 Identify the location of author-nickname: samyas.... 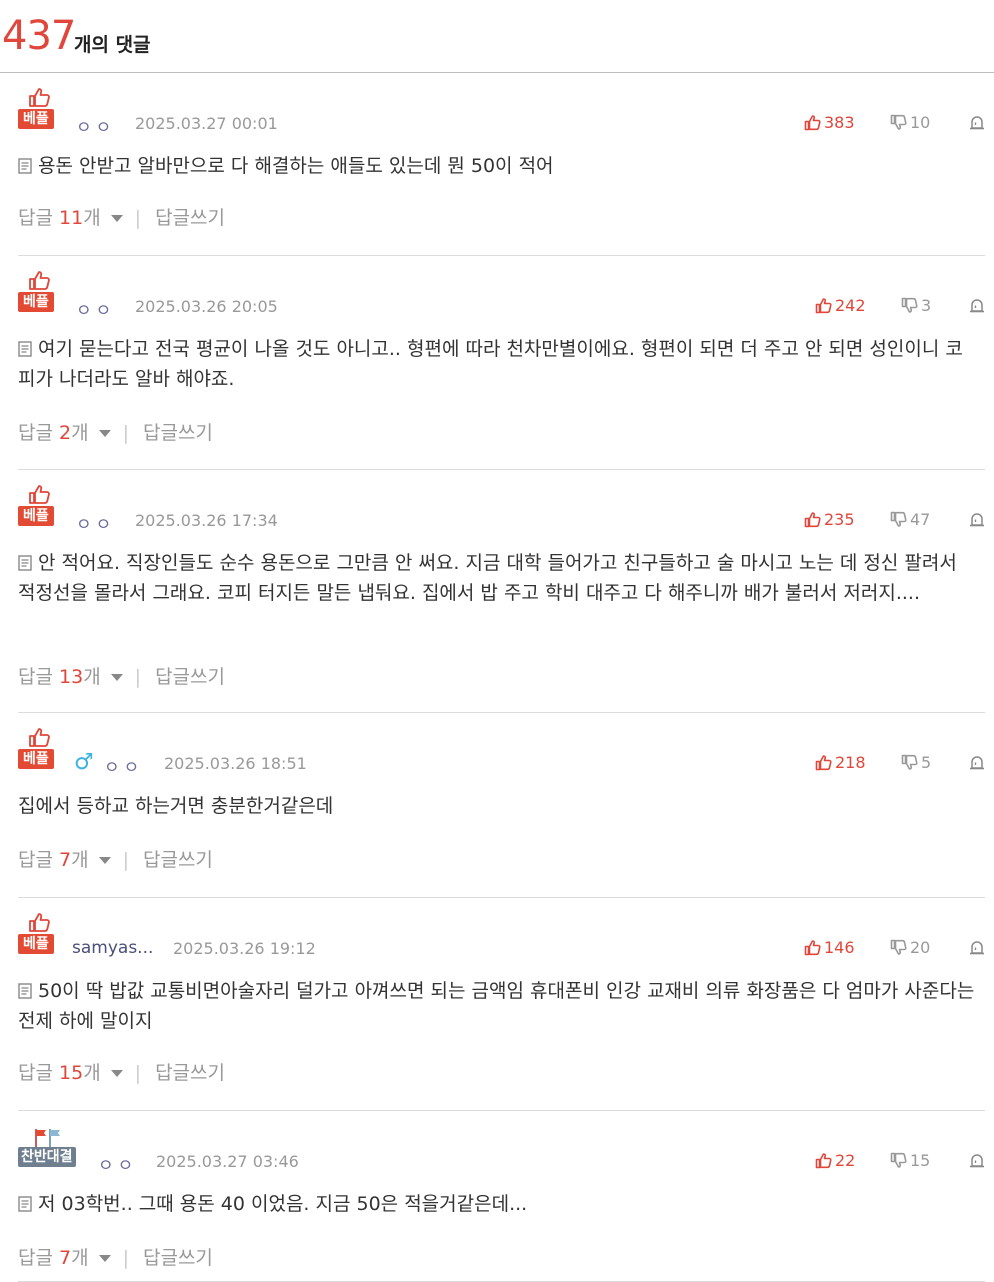
(112, 948).